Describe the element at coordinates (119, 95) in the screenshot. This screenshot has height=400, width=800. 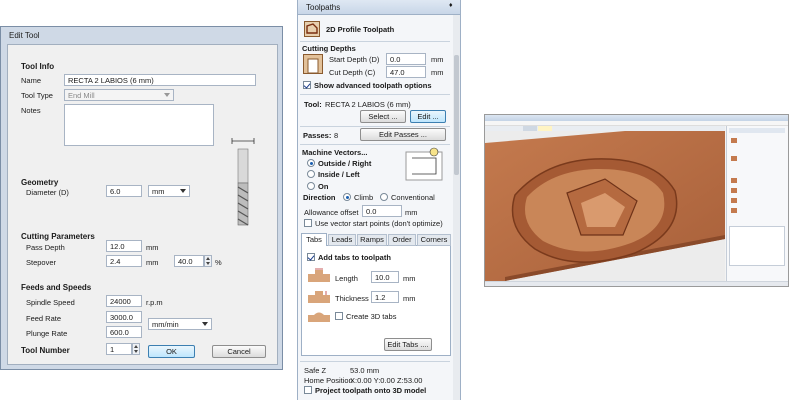
I see `tool-type-select: End Mill` at that location.